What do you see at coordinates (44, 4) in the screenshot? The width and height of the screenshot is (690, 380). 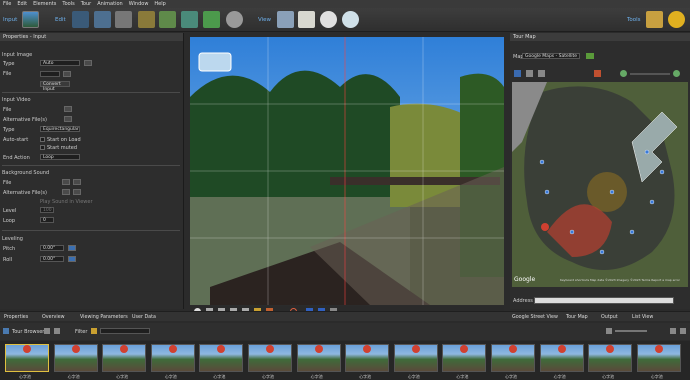 I see `menu-elements: Elements` at bounding box center [44, 4].